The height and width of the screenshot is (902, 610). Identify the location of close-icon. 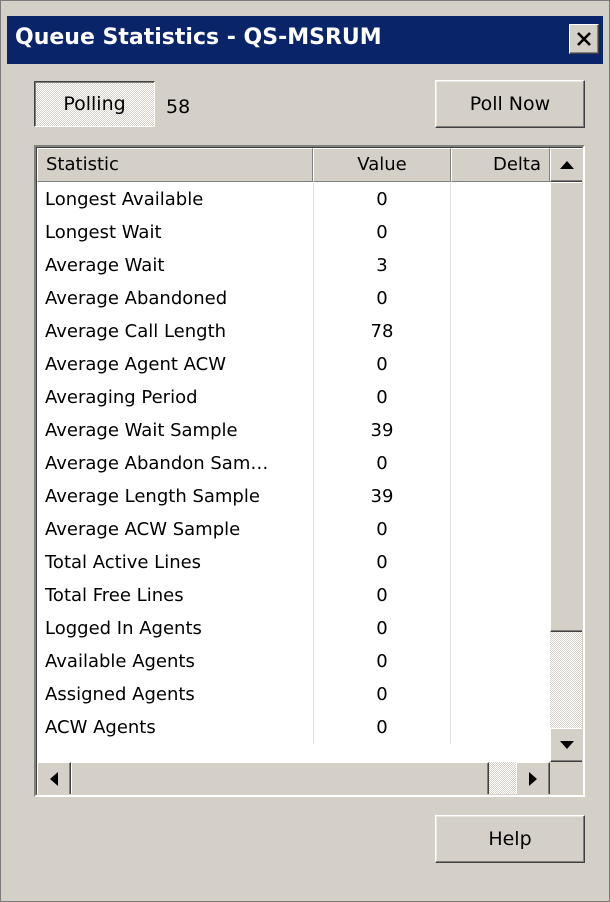
(584, 39).